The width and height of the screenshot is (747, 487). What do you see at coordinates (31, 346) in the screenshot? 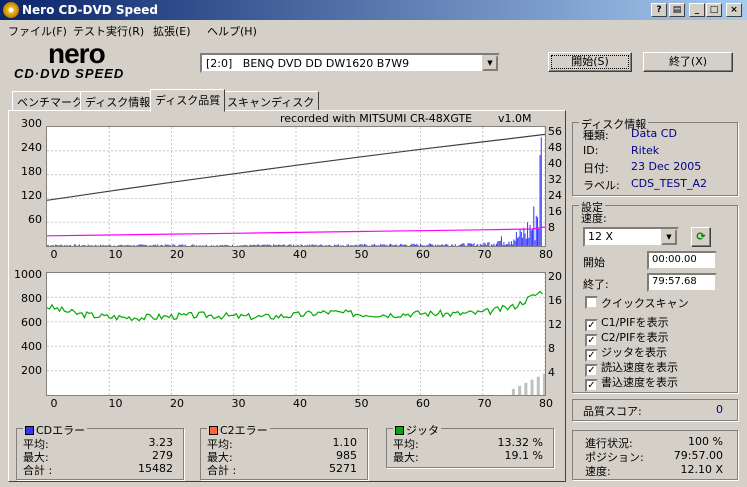
I see `y-tick-label: 400` at bounding box center [31, 346].